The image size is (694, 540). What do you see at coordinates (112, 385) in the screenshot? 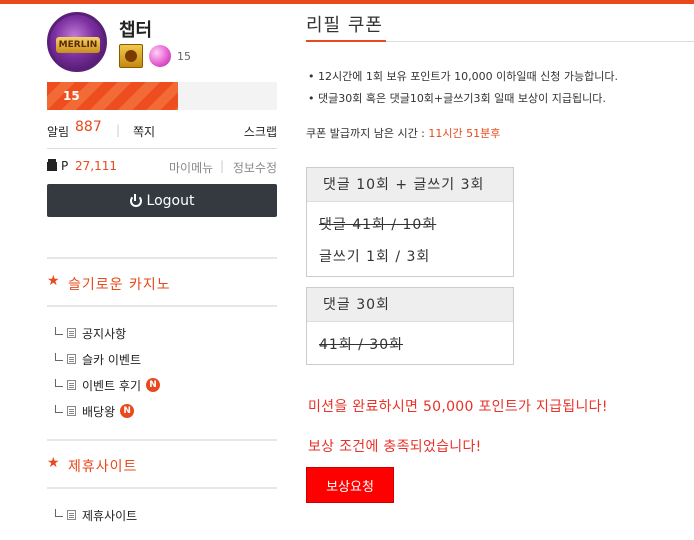
I see `sidebar-item-label: 이벤트 후기` at bounding box center [112, 385].